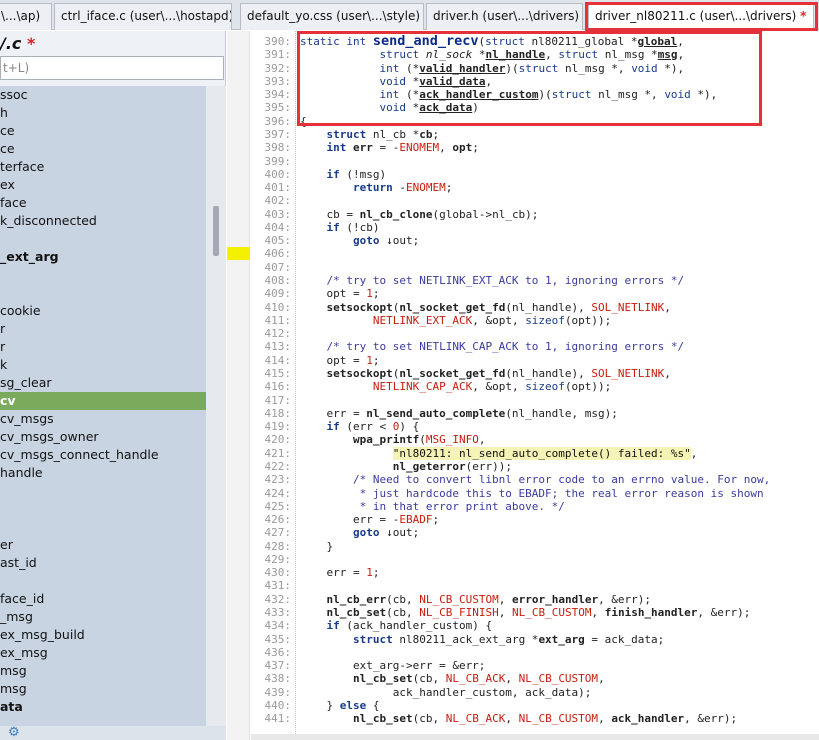 This screenshot has height=740, width=819. Describe the element at coordinates (103, 257) in the screenshot. I see `function-list-item: _ext_arg` at that location.